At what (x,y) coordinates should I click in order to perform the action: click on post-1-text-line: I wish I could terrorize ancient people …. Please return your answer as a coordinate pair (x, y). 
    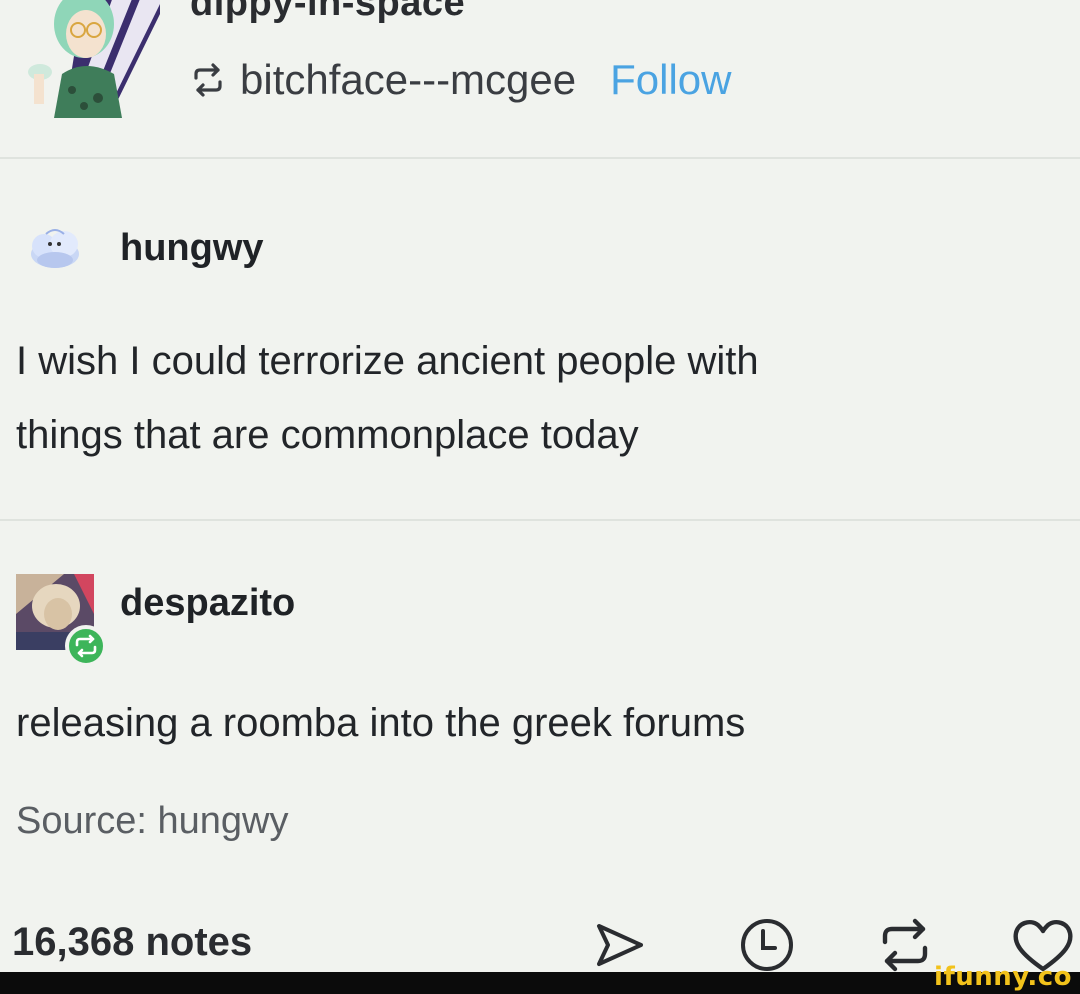
    Looking at the image, I should click on (387, 361).